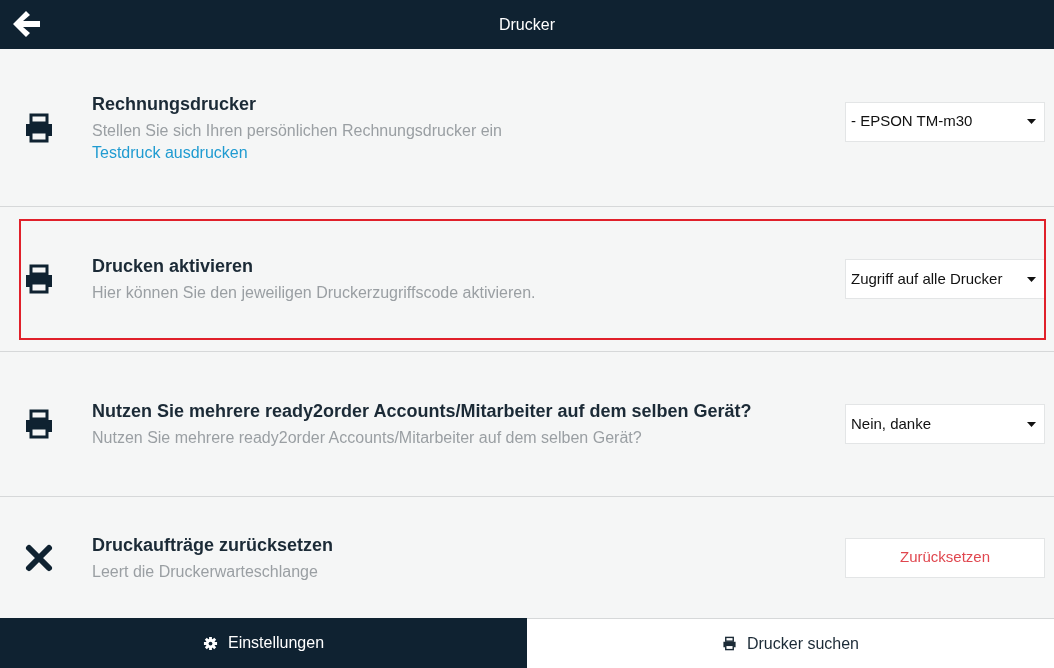 Image resolution: width=1054 pixels, height=668 pixels. I want to click on section-description: Leert die Druckerwarteschlange, so click(205, 571).